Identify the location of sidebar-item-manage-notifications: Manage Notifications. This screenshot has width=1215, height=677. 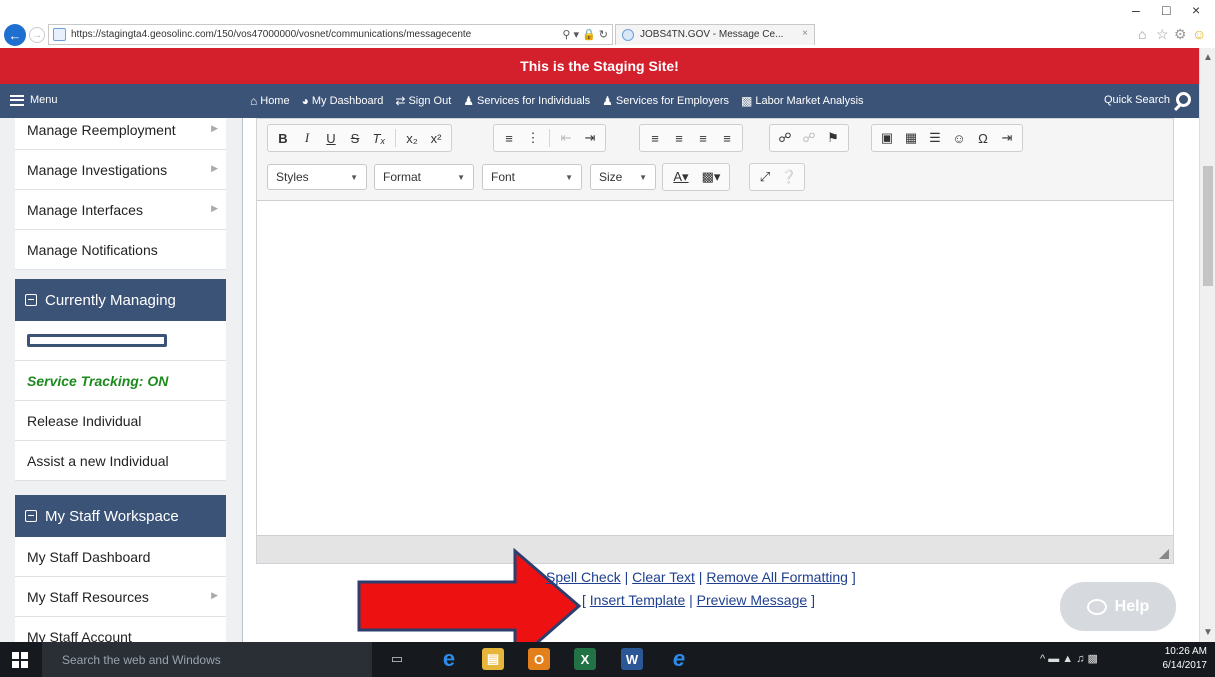
(120, 250).